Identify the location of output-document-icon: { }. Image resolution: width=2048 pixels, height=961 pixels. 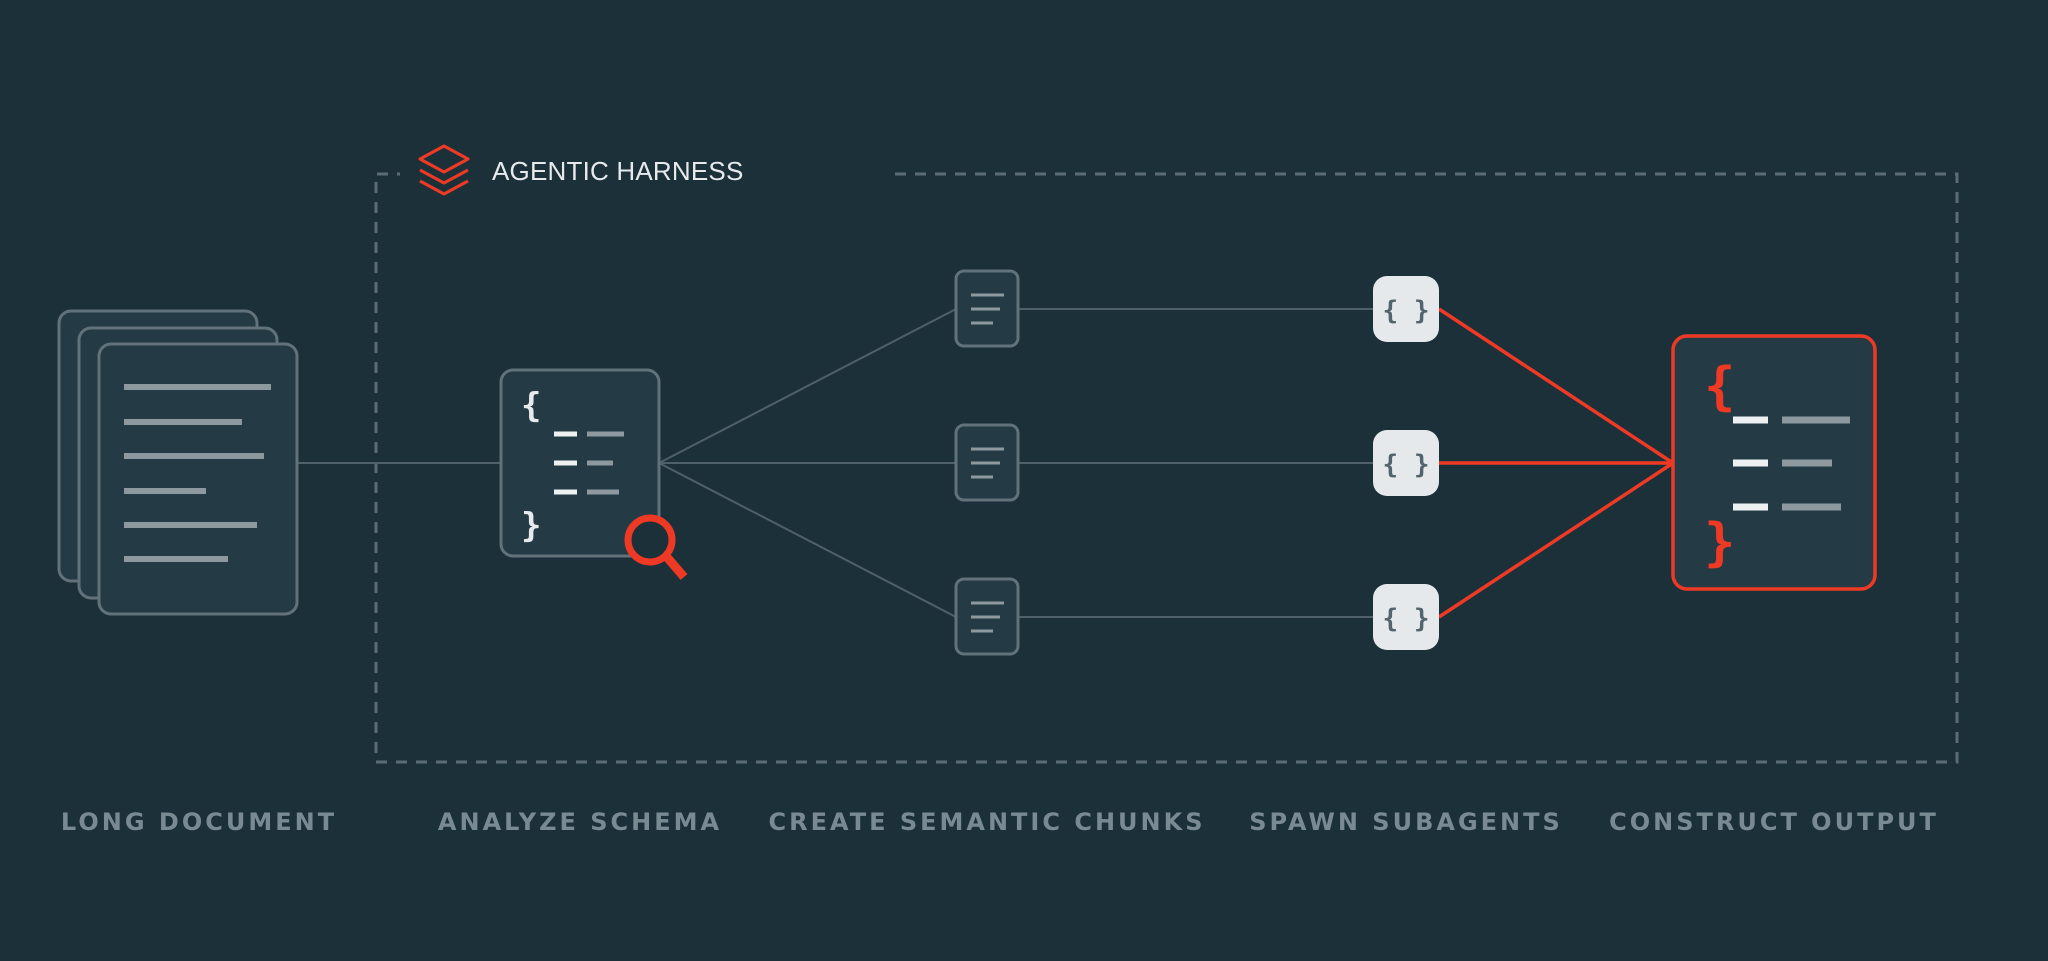
(1774, 462).